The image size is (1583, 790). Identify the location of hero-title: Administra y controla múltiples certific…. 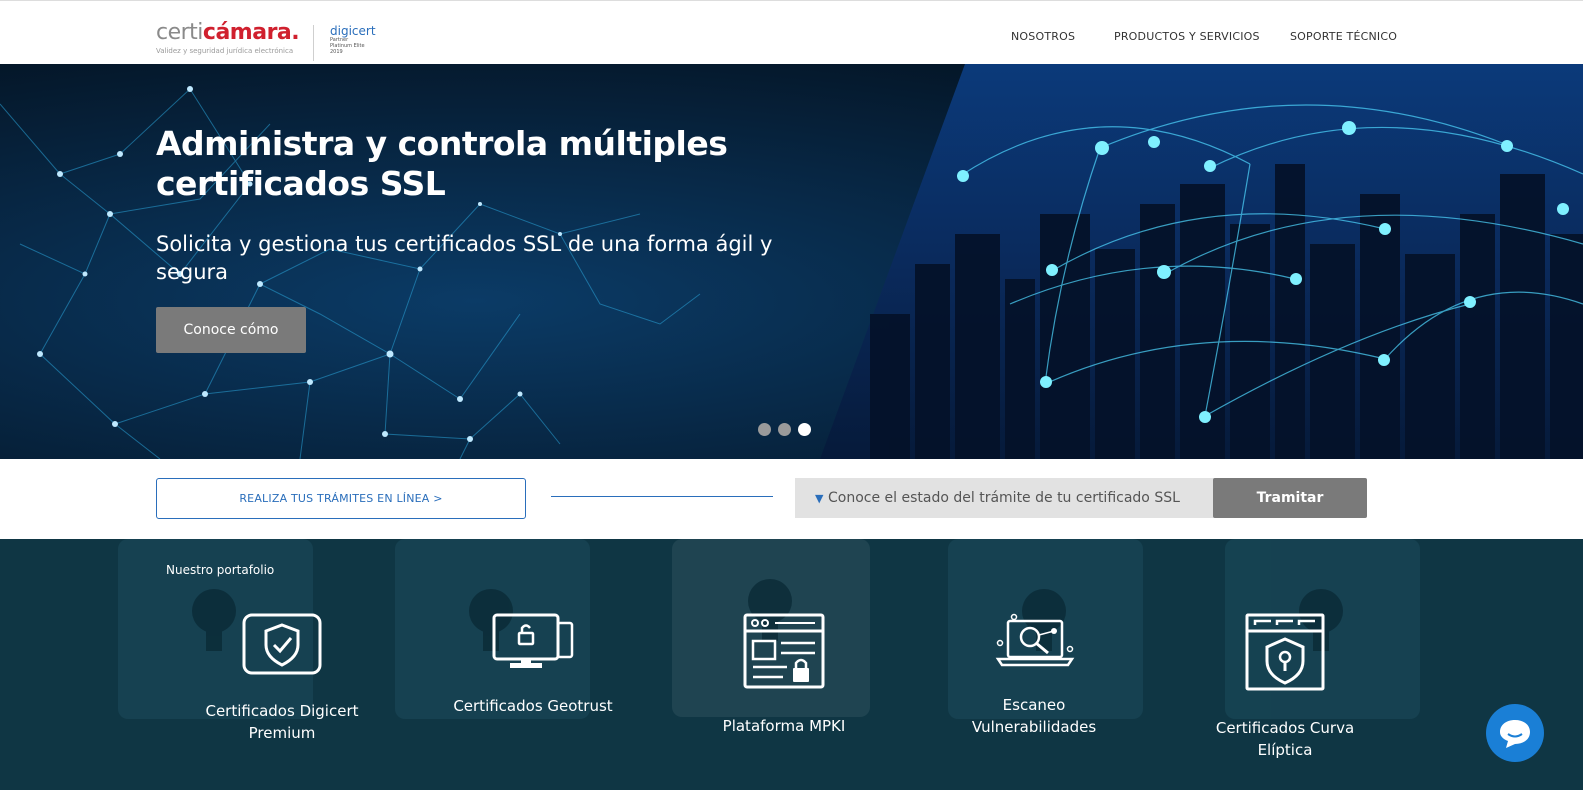
(442, 163).